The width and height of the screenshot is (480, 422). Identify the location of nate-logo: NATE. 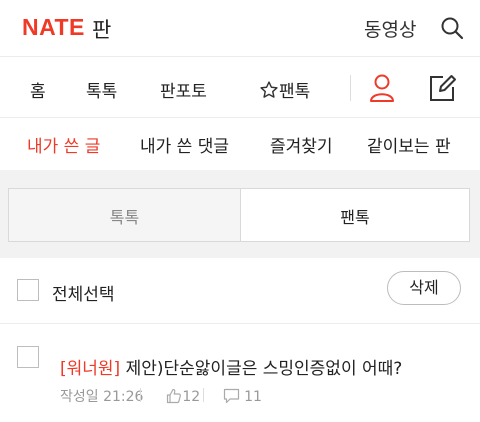
(53, 27).